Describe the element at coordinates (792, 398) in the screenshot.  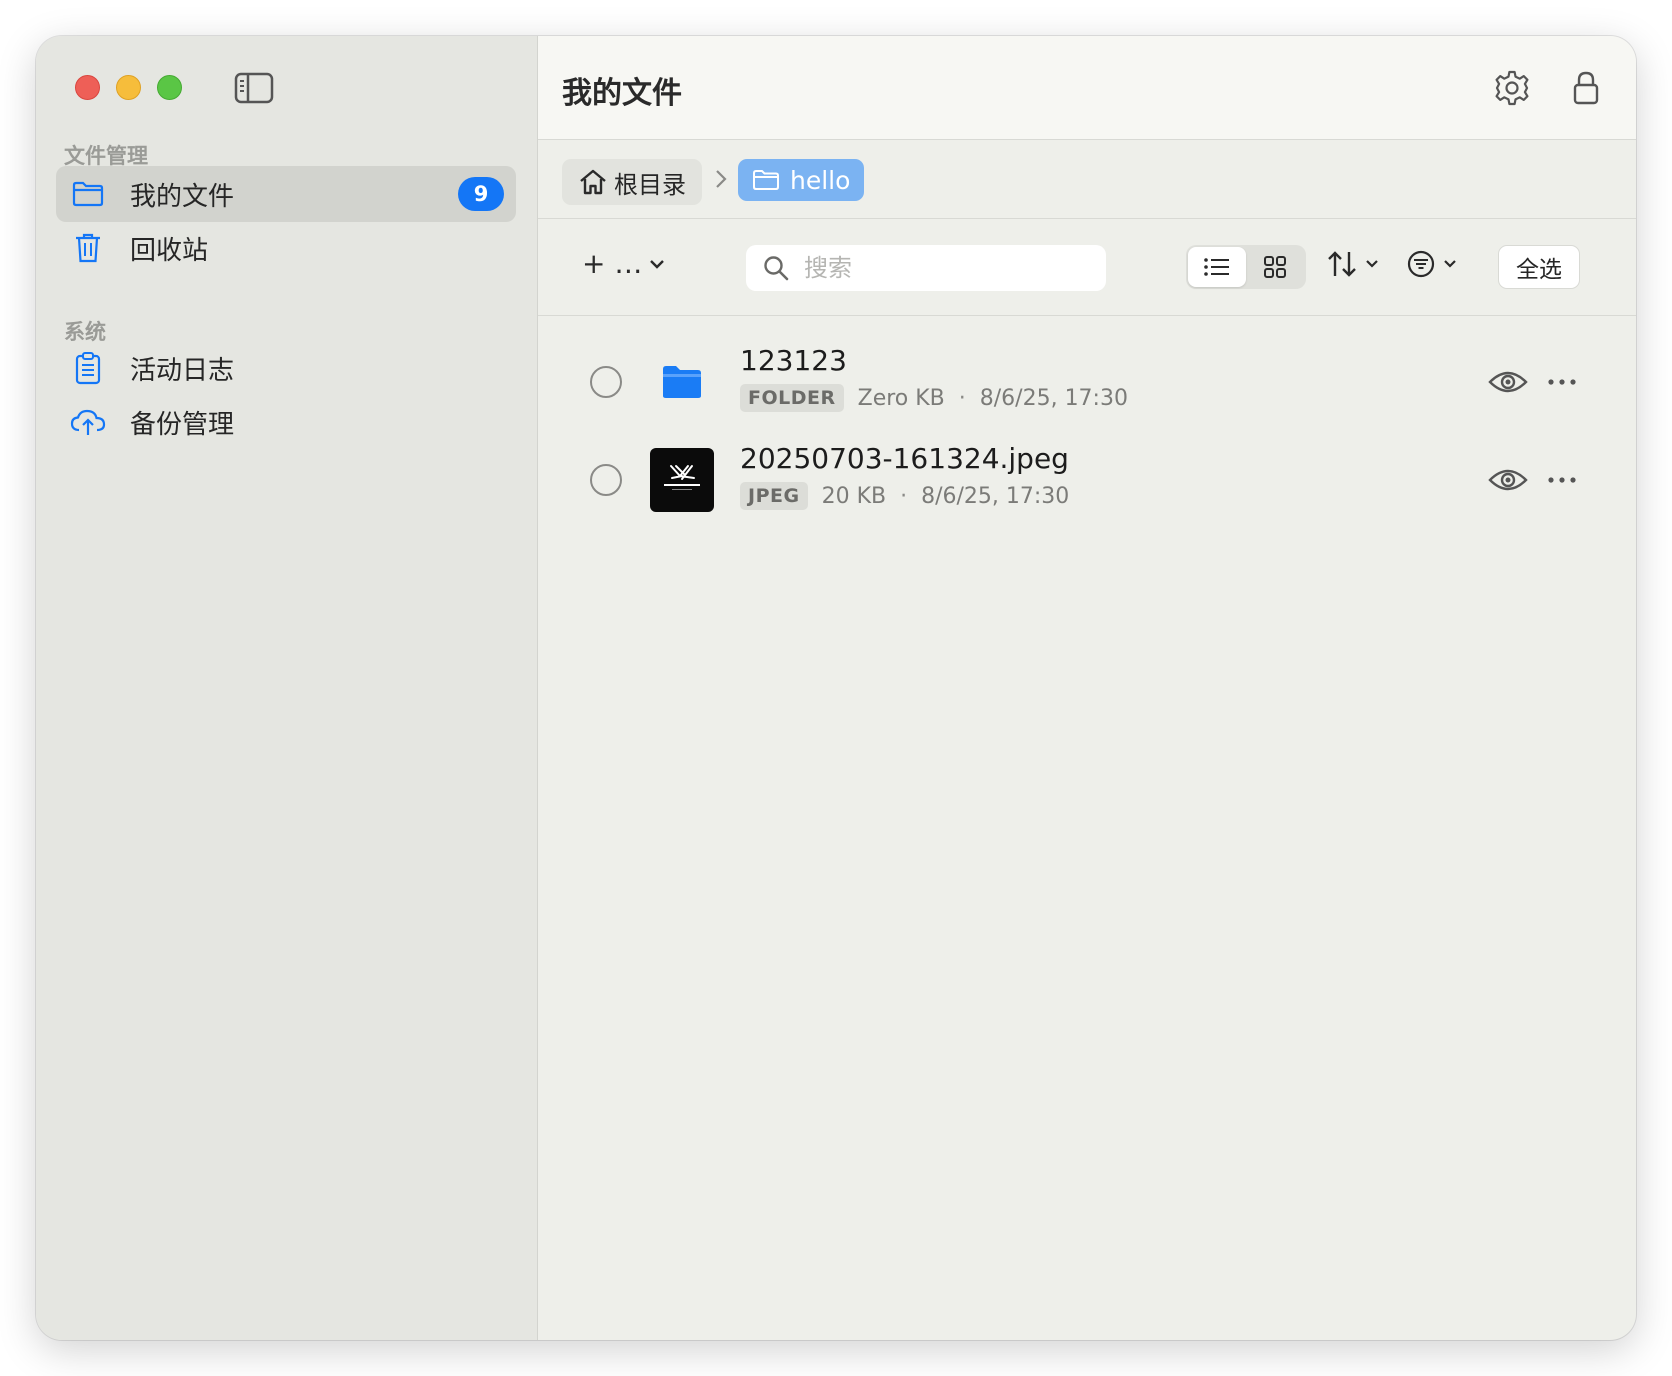
I see `file-type-badge: FOLDER` at that location.